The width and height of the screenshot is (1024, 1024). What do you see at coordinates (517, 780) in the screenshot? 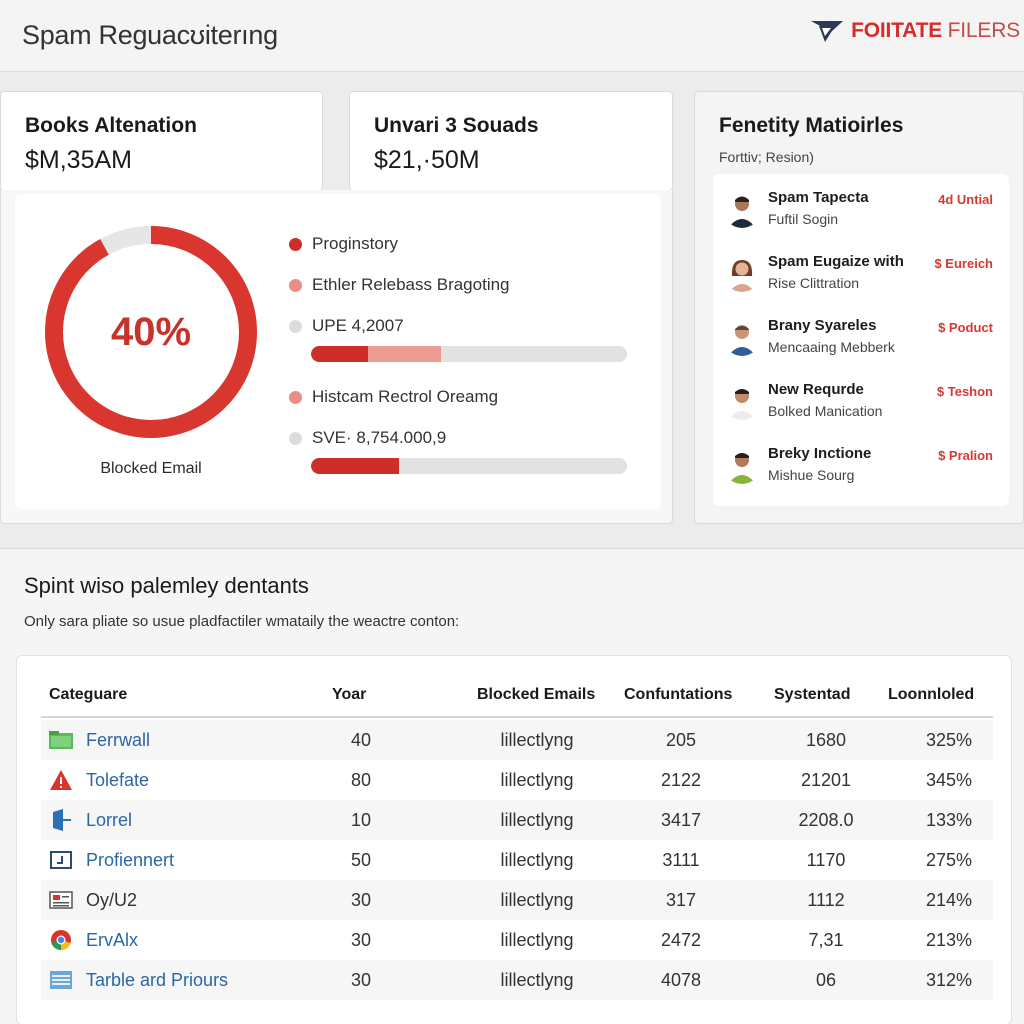
I see `table-row: Tolefate 80 lillectlyng 2122 21201 345%` at bounding box center [517, 780].